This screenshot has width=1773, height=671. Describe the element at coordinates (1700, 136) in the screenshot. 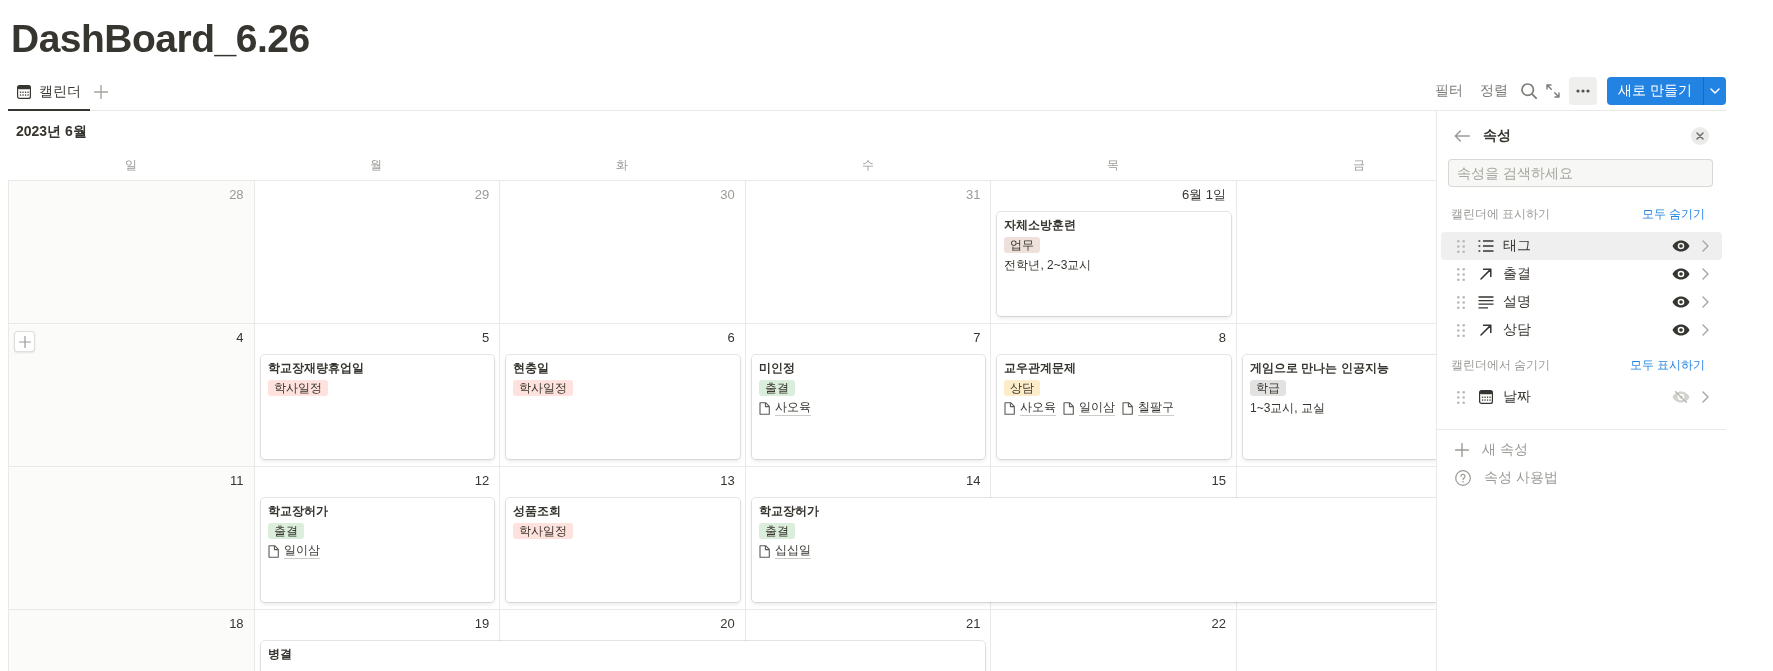

I see `close-icon` at that location.